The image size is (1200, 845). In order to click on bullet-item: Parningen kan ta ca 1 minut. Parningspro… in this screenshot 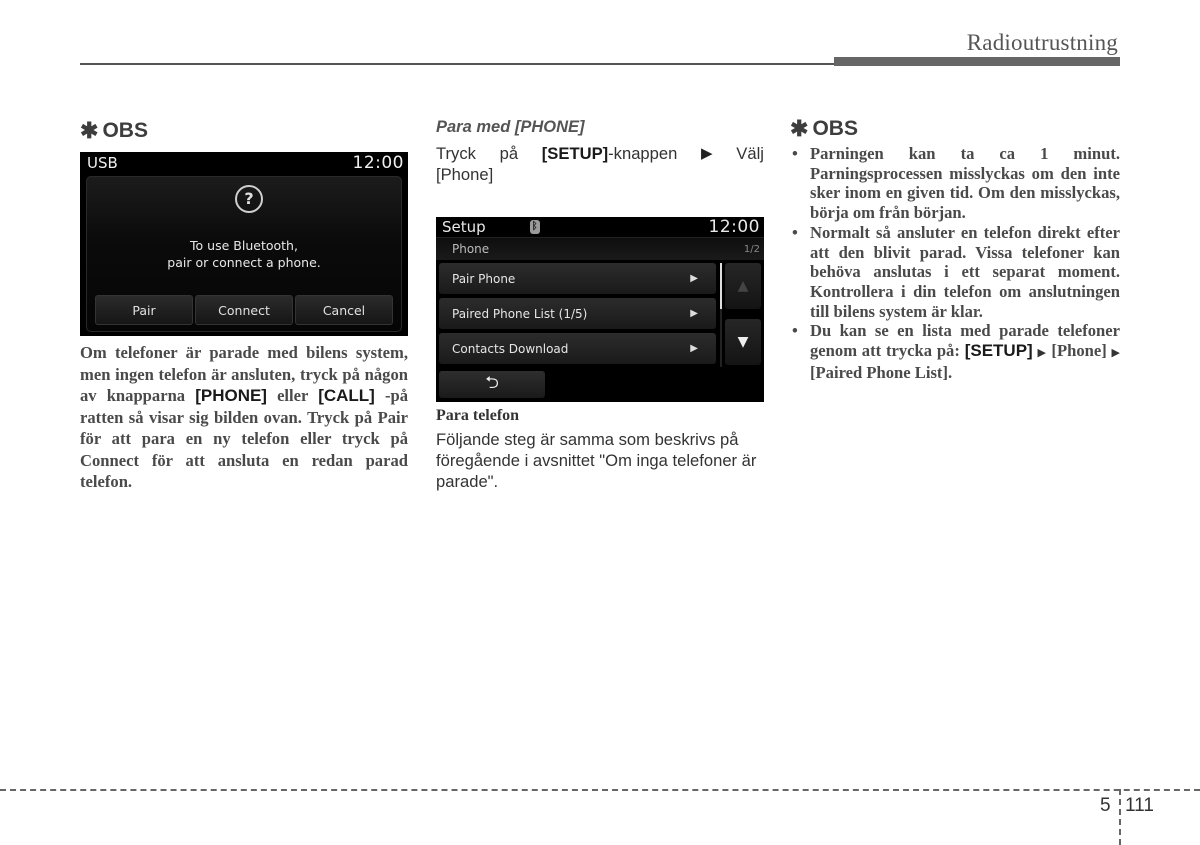, I will do `click(955, 183)`.